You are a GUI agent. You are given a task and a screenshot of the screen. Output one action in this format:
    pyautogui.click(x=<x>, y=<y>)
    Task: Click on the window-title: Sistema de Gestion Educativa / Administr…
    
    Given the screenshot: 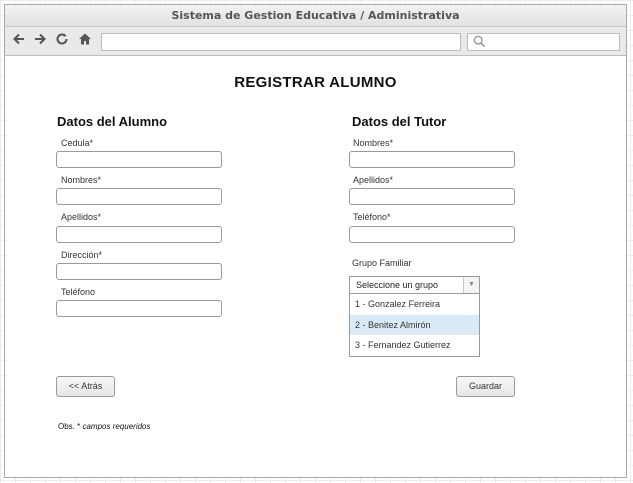 What is the action you would take?
    pyautogui.click(x=315, y=16)
    